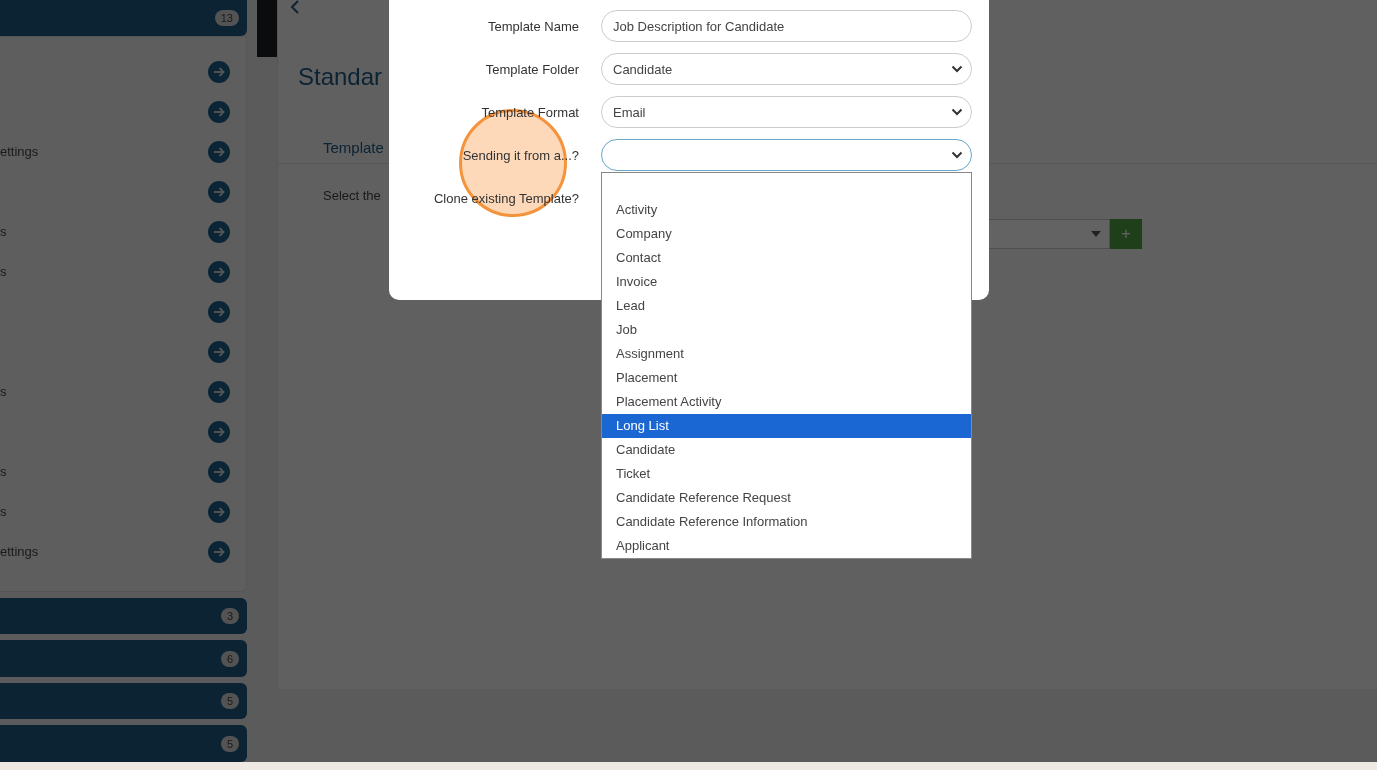 Image resolution: width=1377 pixels, height=770 pixels. What do you see at coordinates (295, 7) in the screenshot?
I see `back-chevron-icon` at bounding box center [295, 7].